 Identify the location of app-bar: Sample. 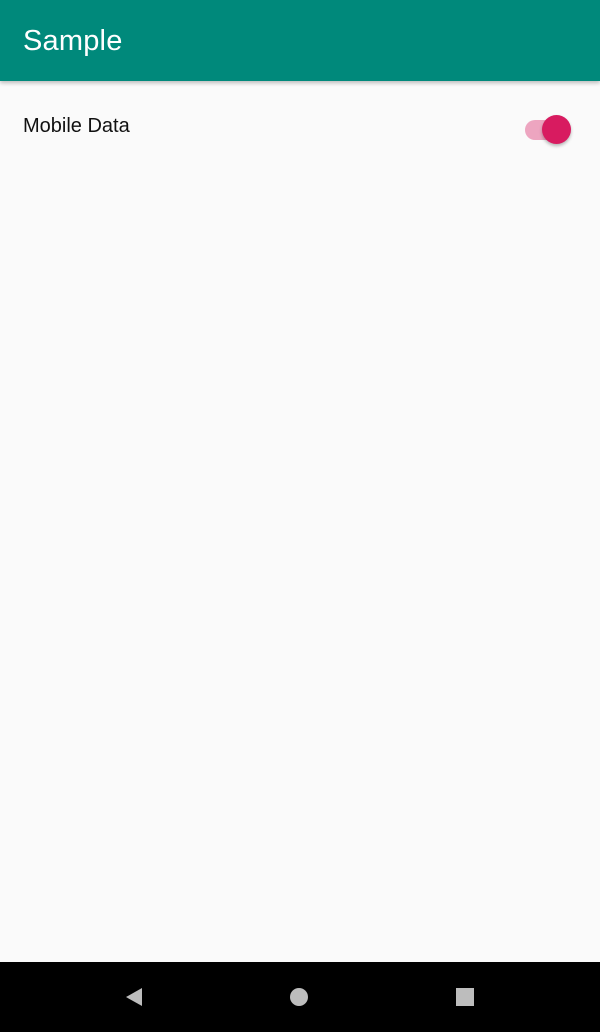
(300, 40).